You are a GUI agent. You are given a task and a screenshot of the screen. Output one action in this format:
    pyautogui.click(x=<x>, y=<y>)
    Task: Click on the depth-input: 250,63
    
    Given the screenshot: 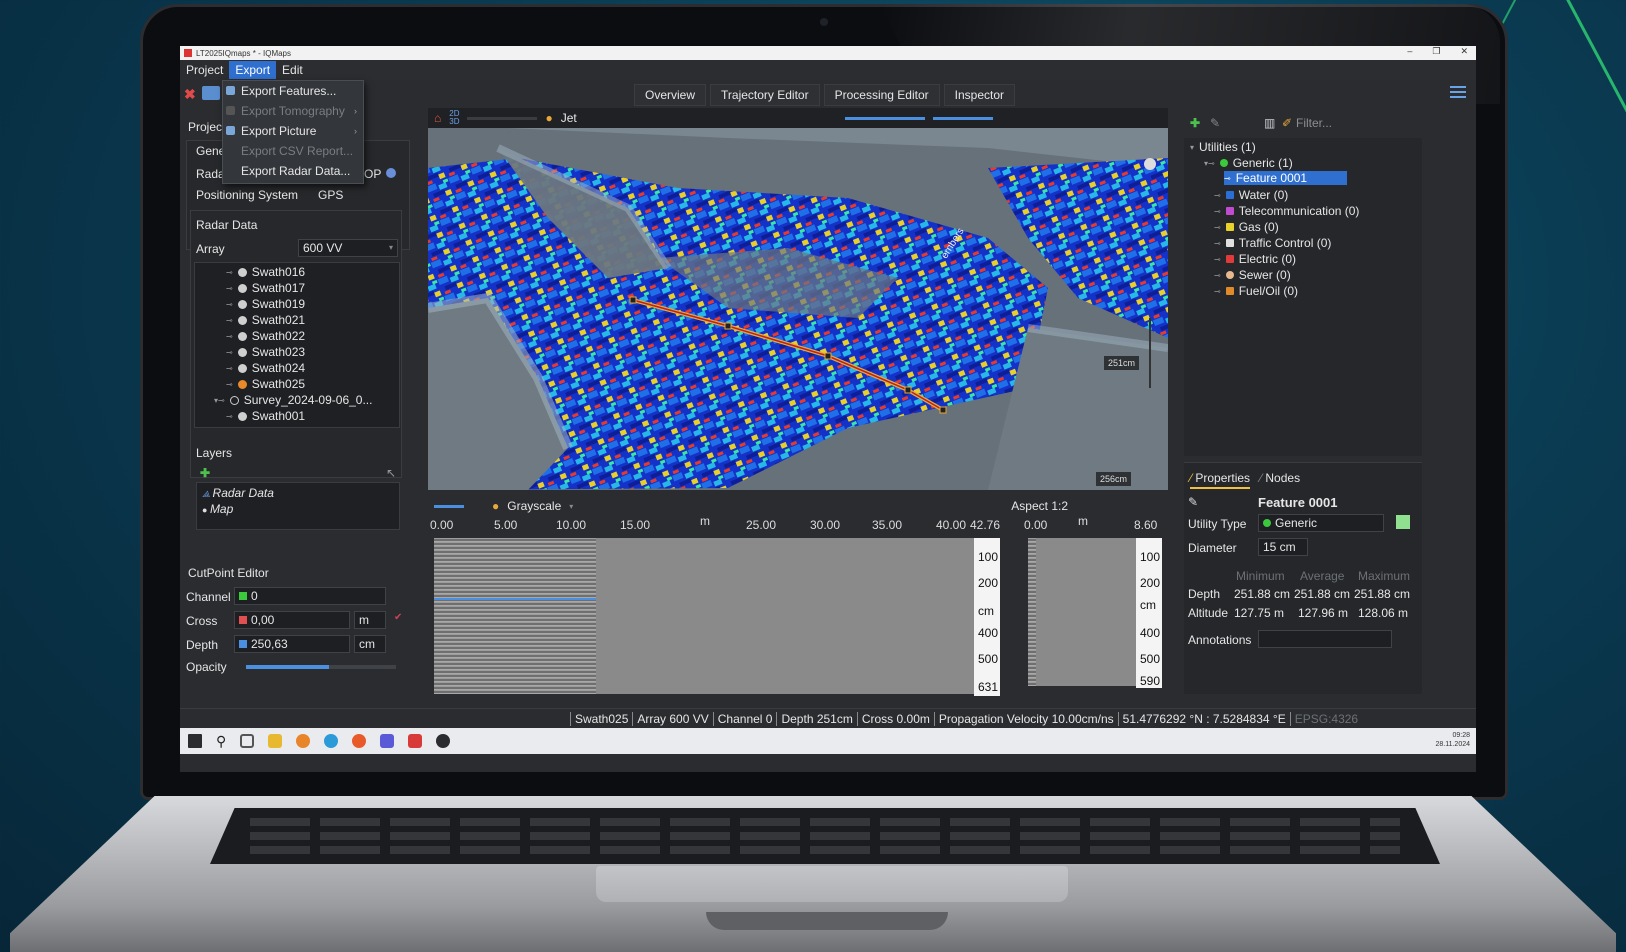 What is the action you would take?
    pyautogui.click(x=292, y=644)
    